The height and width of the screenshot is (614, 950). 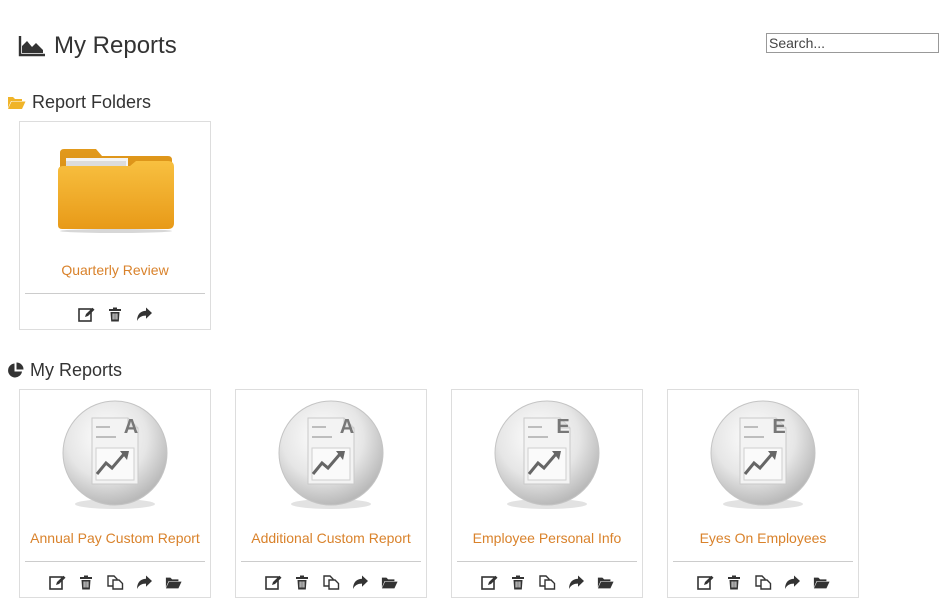 What do you see at coordinates (16, 102) in the screenshot?
I see `folder-open-icon` at bounding box center [16, 102].